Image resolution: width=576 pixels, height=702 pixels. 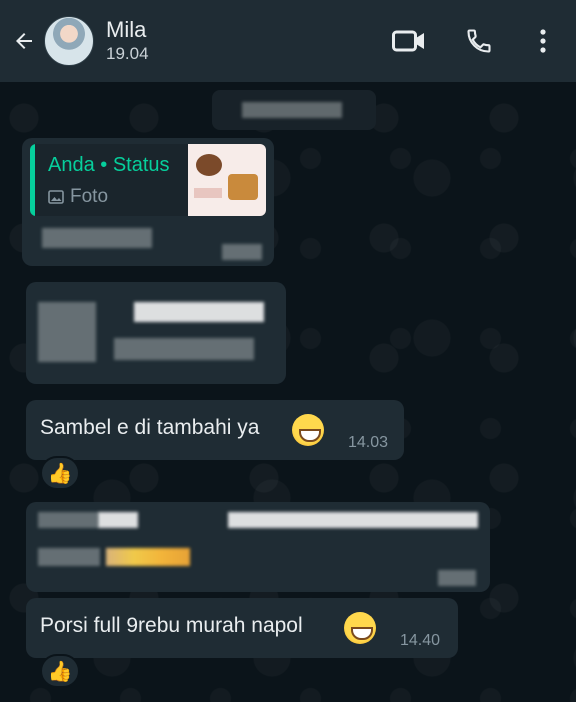 I want to click on message-bubble: Porsi full 9rebu murah napol 14.40, so click(x=242, y=628).